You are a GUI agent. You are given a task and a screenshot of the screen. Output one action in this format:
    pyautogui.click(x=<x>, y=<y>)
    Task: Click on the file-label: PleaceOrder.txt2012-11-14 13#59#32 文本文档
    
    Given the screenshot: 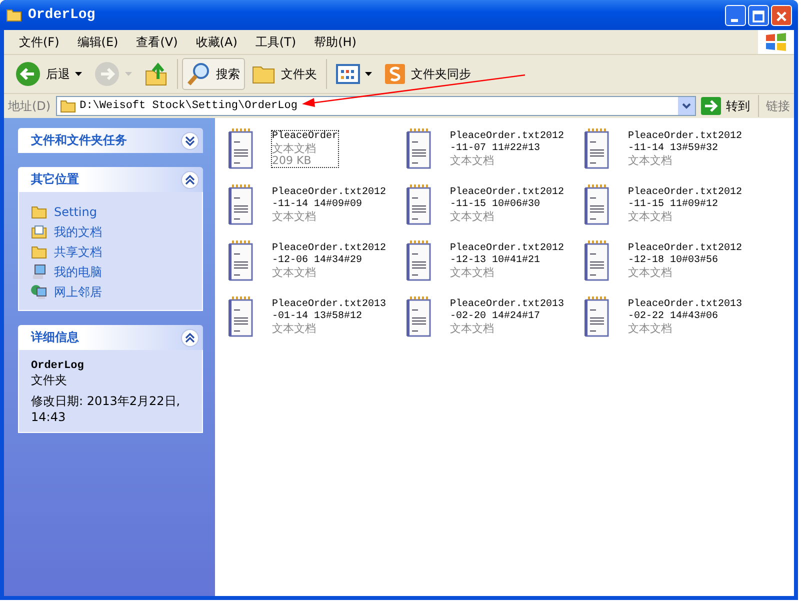 What is the action you would take?
    pyautogui.click(x=685, y=149)
    